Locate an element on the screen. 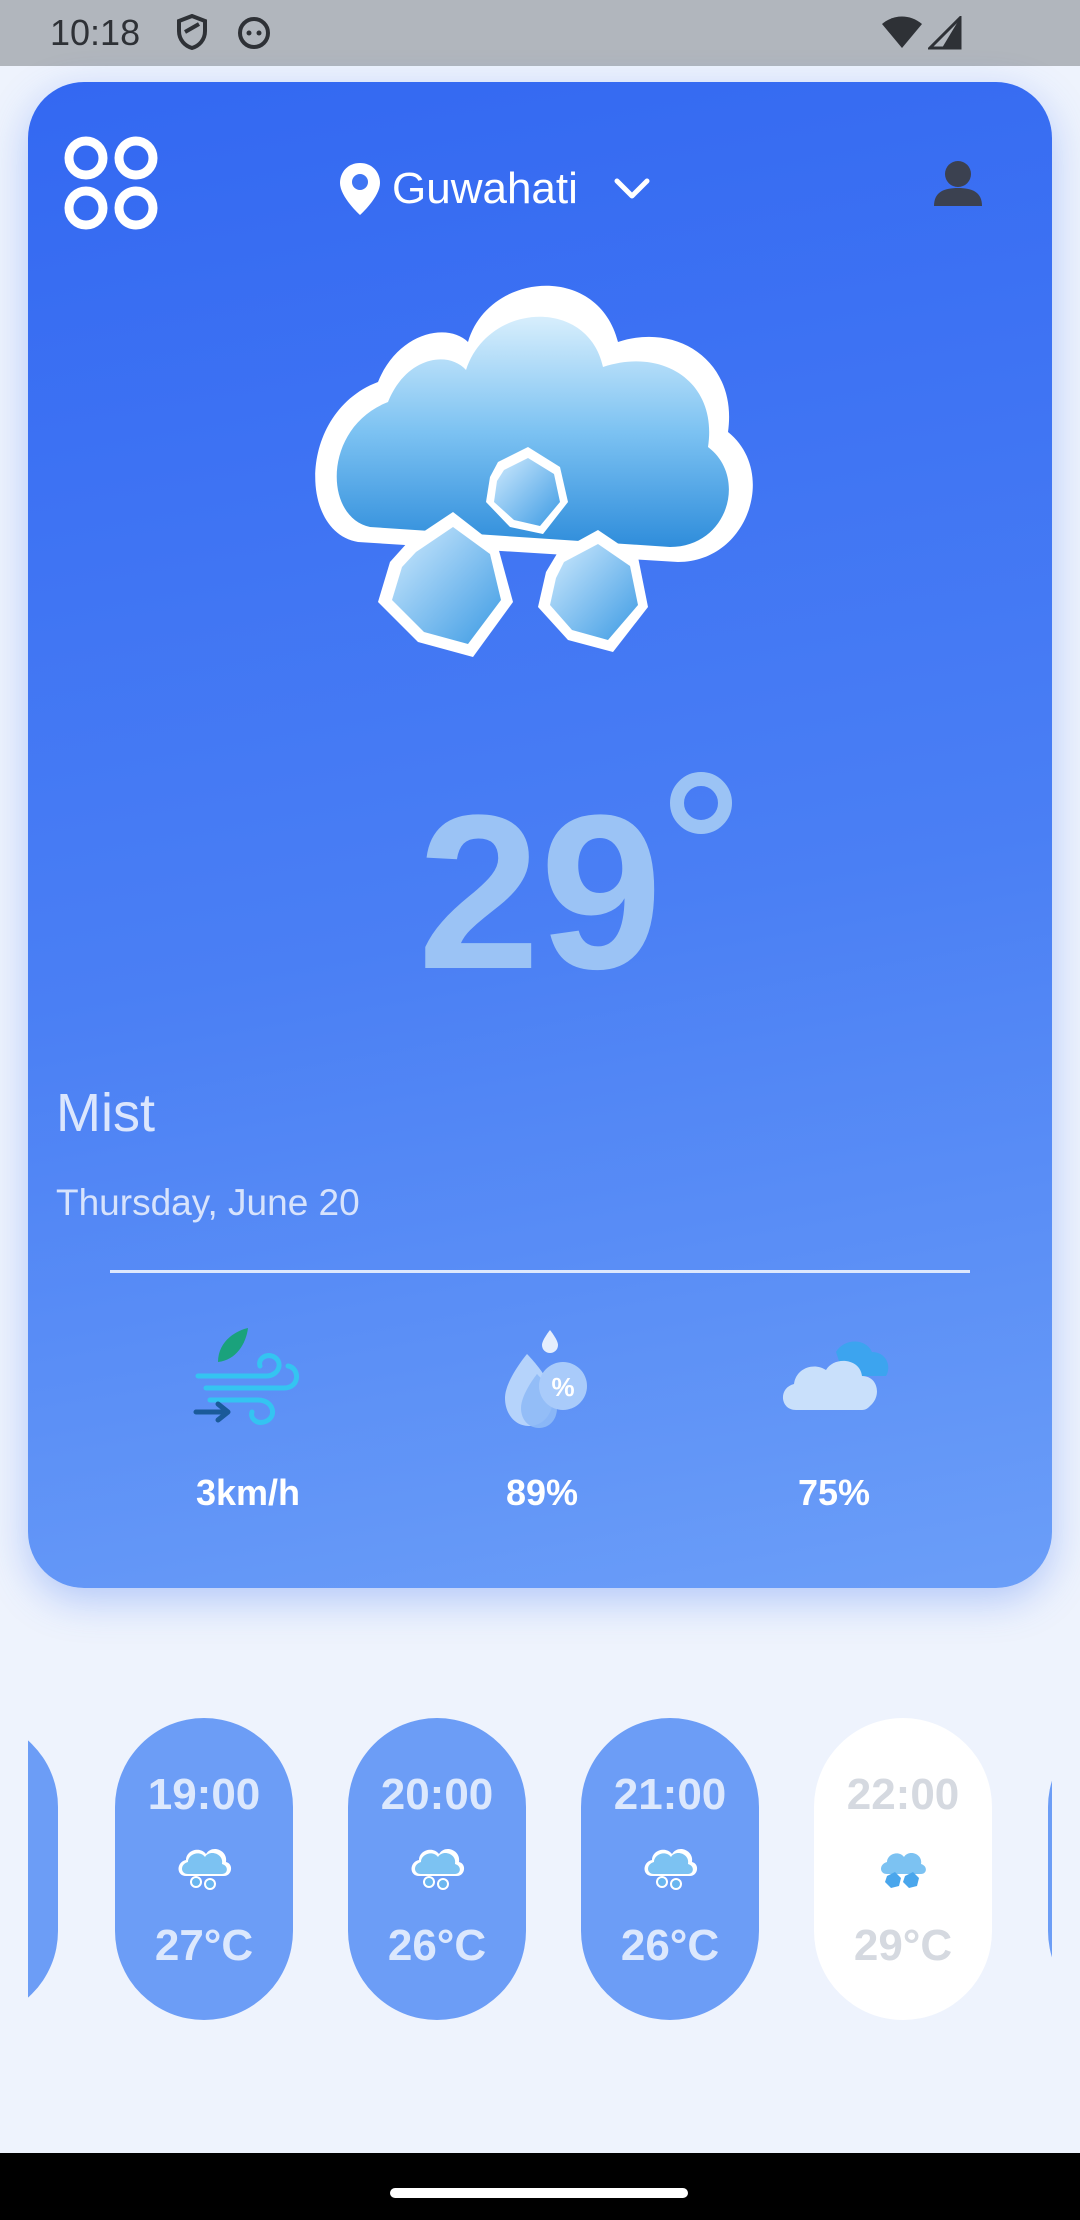  status-time: 10:18 is located at coordinates (95, 32).